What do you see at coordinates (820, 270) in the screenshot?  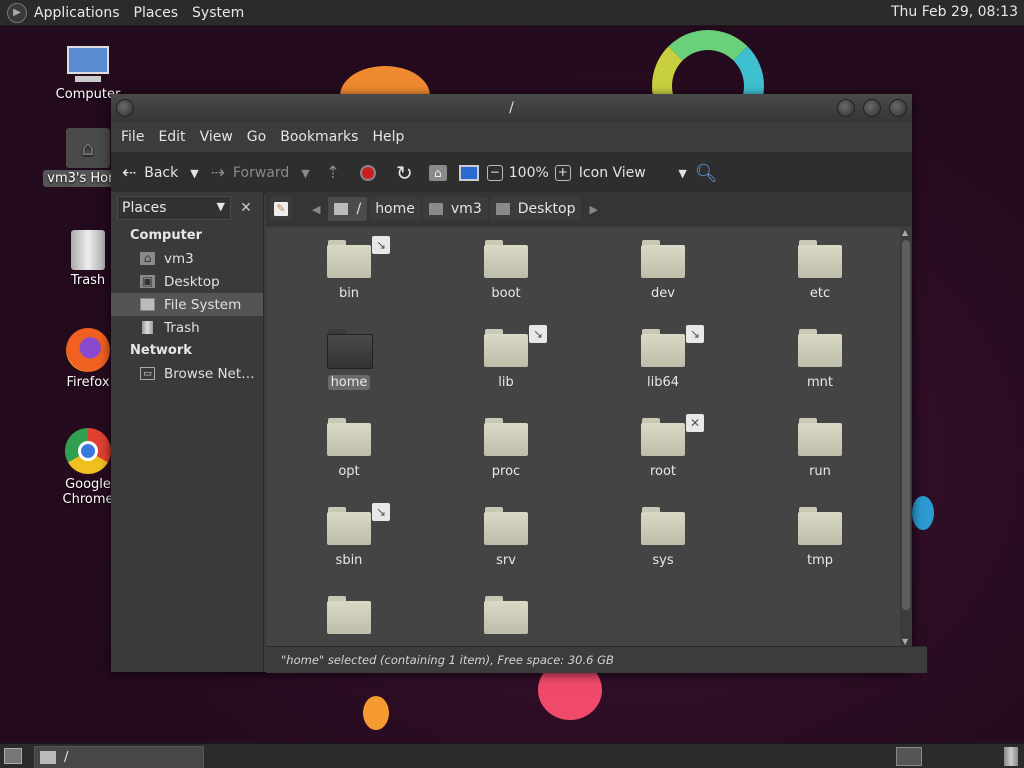 I see `file-item: etc` at bounding box center [820, 270].